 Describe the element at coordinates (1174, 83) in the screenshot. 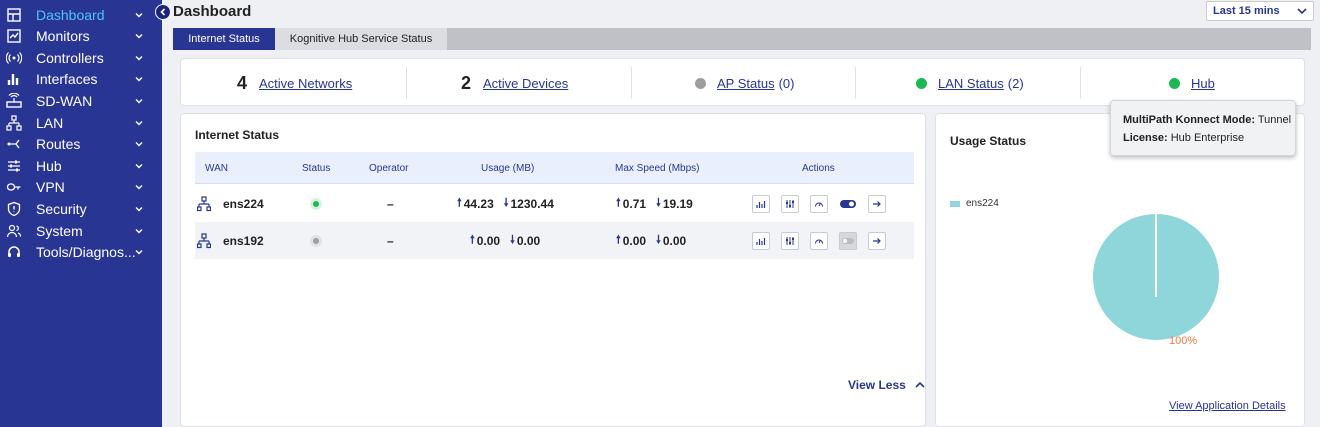

I see `hub-status-dot` at that location.